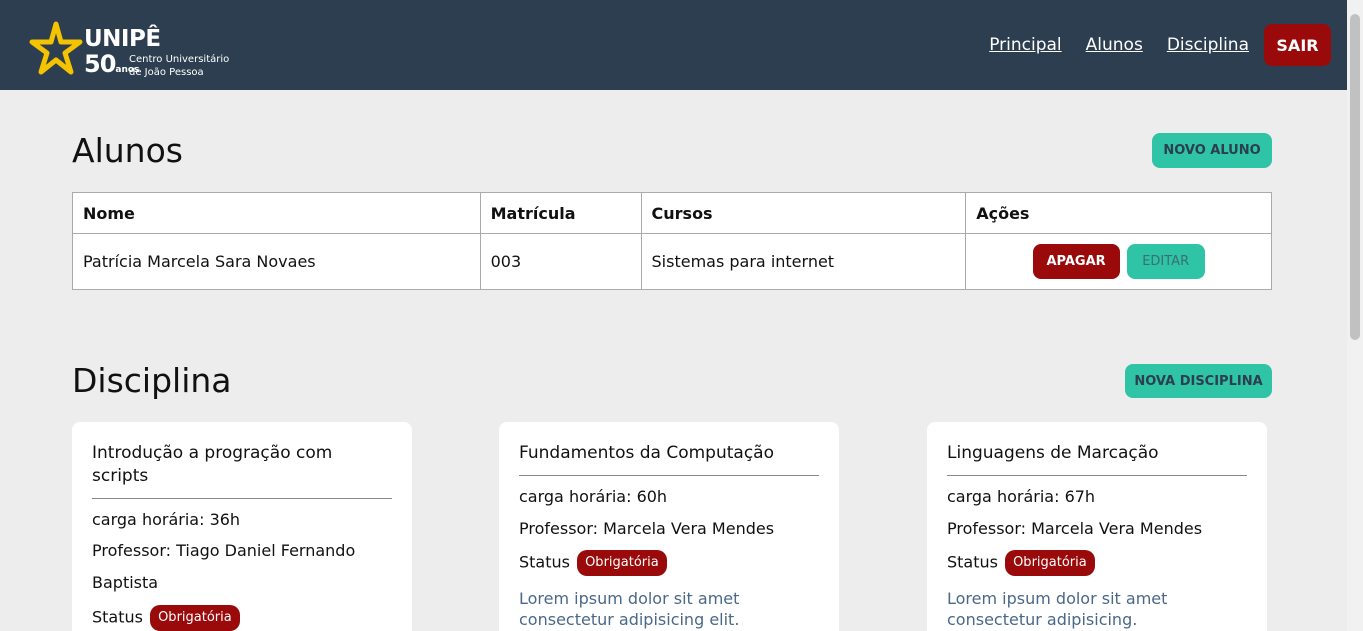 The image size is (1363, 631). I want to click on logout-button: SAIR, so click(1297, 45).